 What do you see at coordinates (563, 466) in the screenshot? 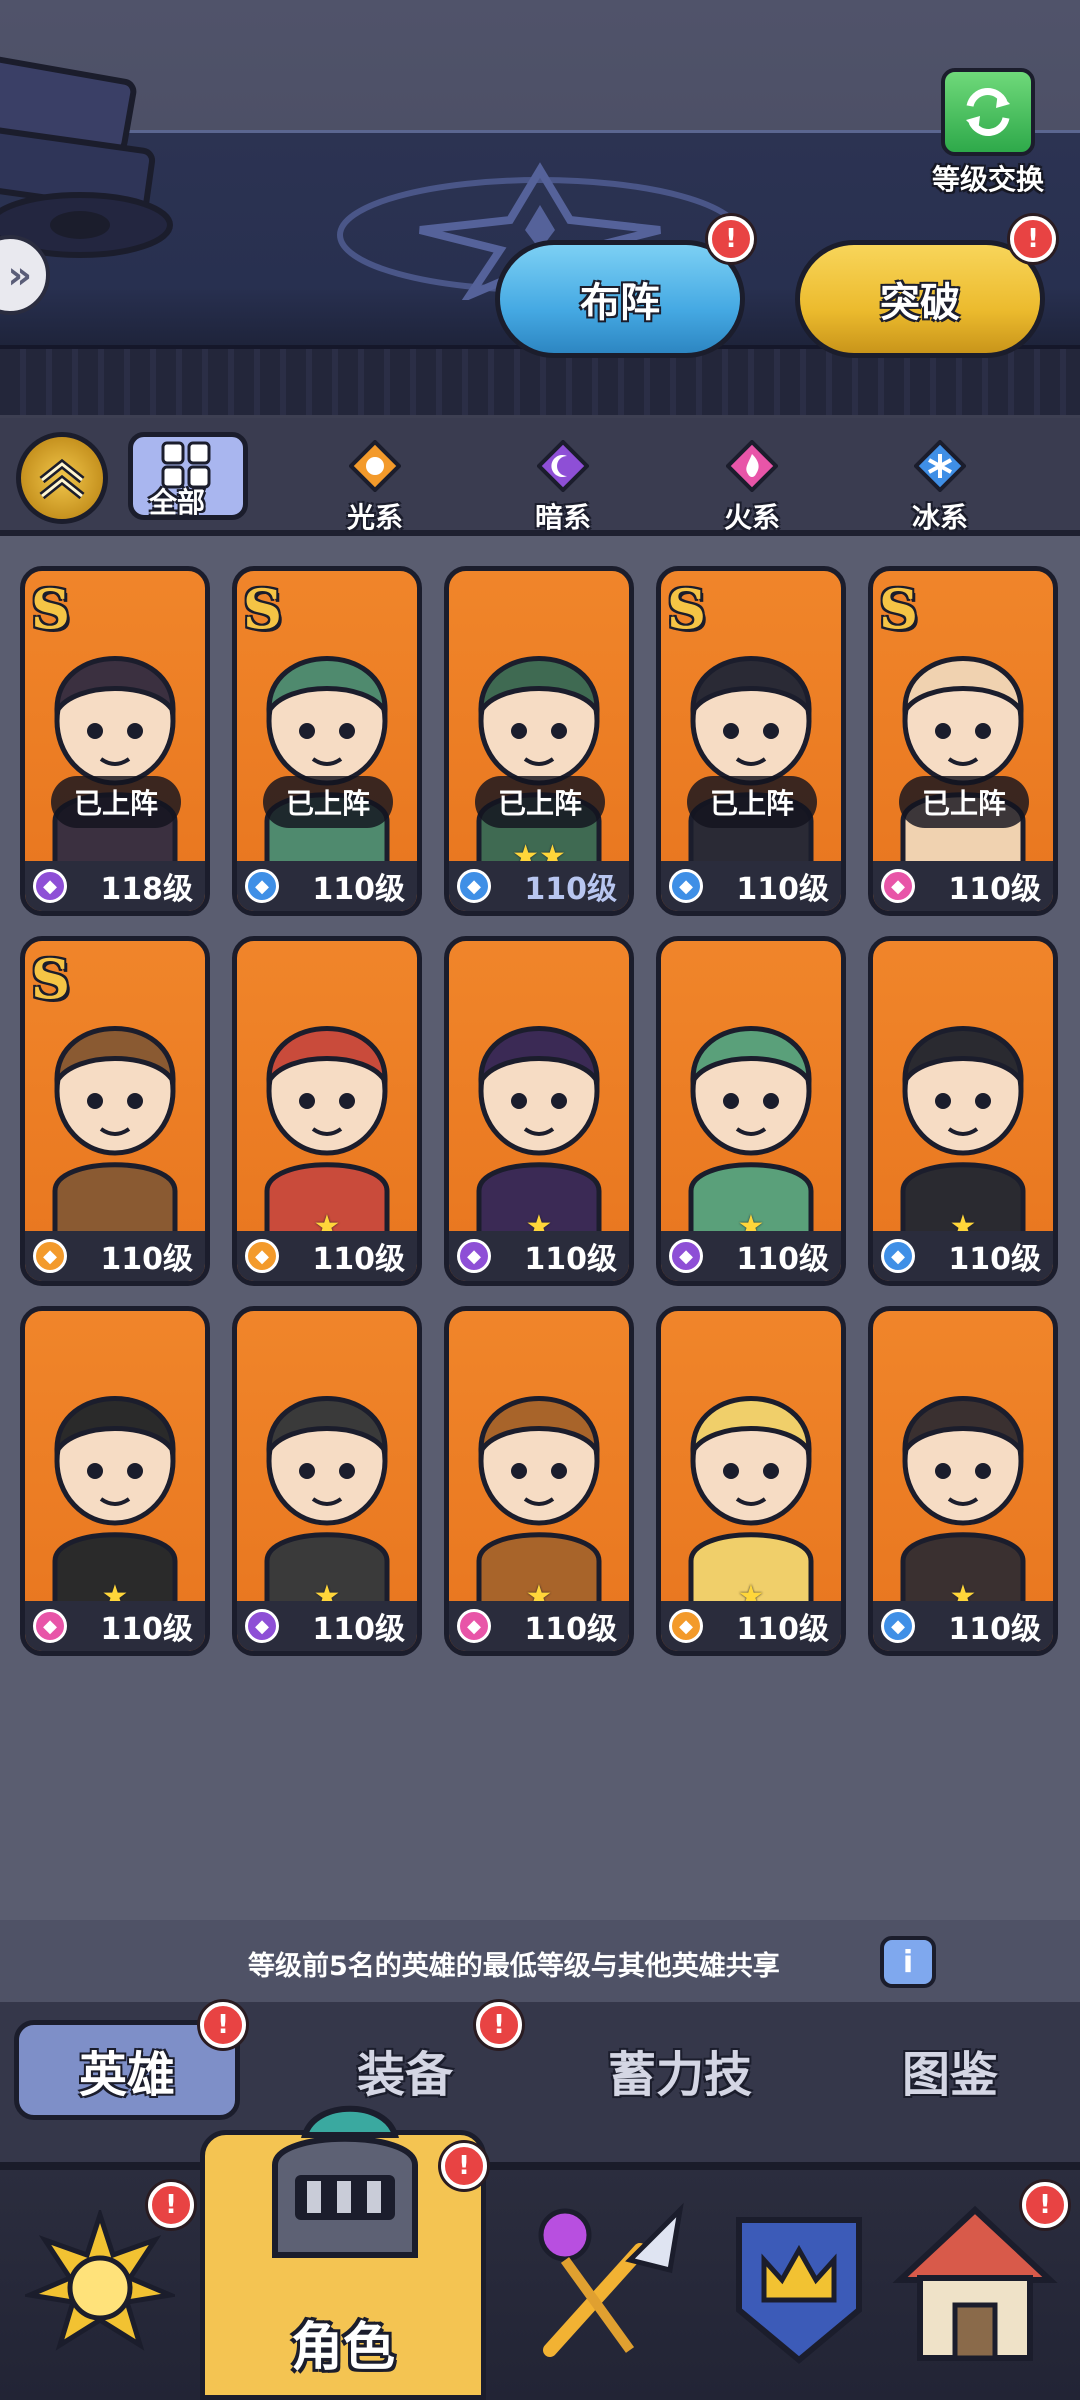
I see `dark-element-icon` at bounding box center [563, 466].